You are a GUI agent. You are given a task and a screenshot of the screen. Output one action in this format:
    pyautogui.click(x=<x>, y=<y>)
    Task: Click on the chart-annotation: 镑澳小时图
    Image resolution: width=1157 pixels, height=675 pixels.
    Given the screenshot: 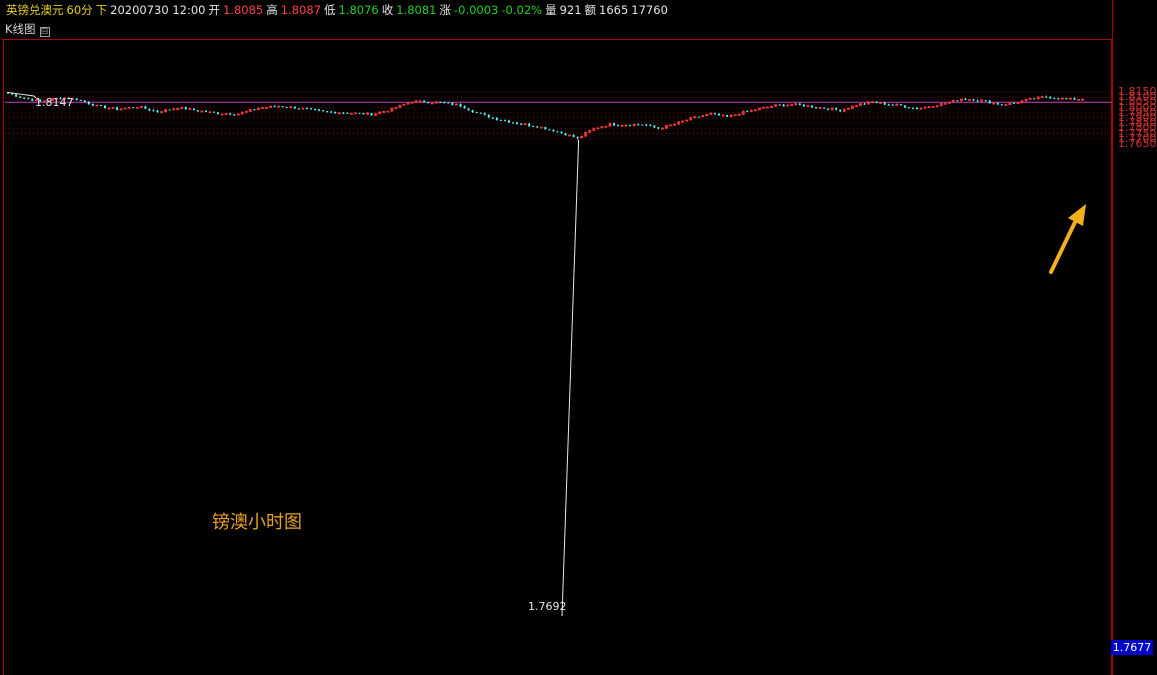 What is the action you would take?
    pyautogui.click(x=257, y=522)
    